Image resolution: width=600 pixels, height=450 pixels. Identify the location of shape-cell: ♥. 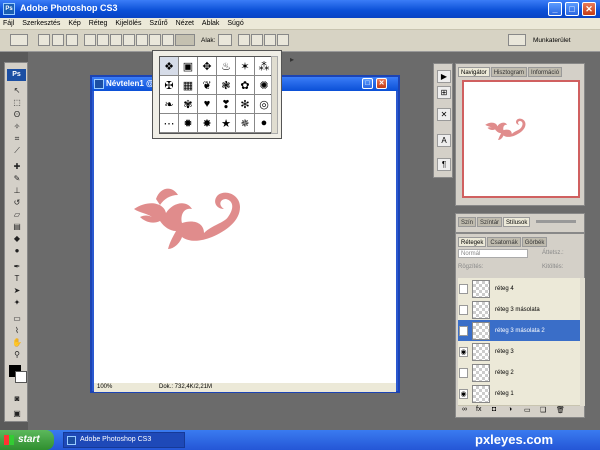
(207, 104).